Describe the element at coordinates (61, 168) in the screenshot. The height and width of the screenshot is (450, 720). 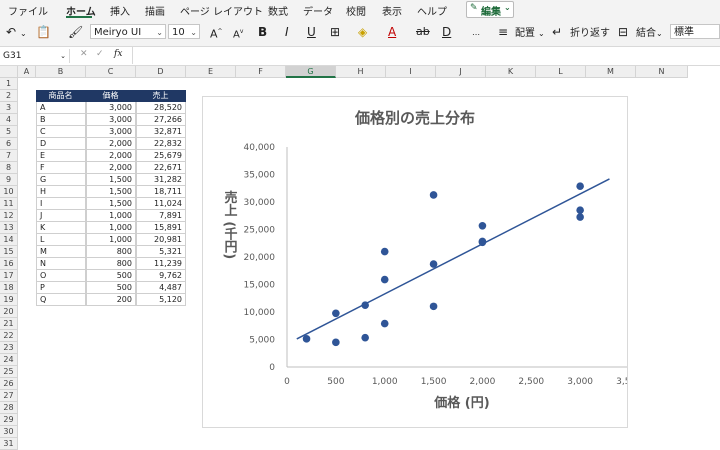
I see `table-cell: F` at that location.